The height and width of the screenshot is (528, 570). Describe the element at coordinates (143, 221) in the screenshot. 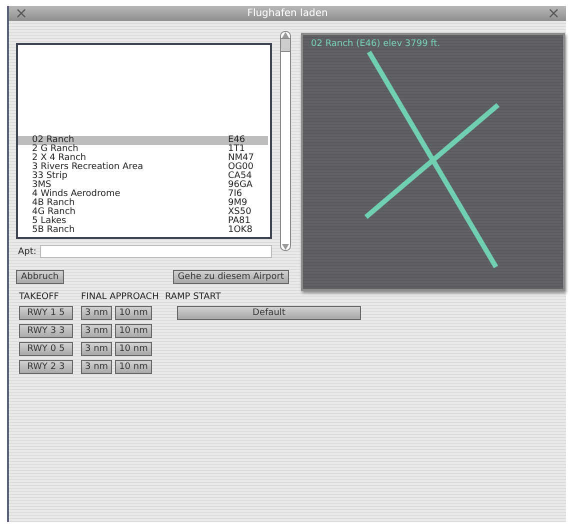

I see `airport-list-item: 5 Lakes PA81` at that location.